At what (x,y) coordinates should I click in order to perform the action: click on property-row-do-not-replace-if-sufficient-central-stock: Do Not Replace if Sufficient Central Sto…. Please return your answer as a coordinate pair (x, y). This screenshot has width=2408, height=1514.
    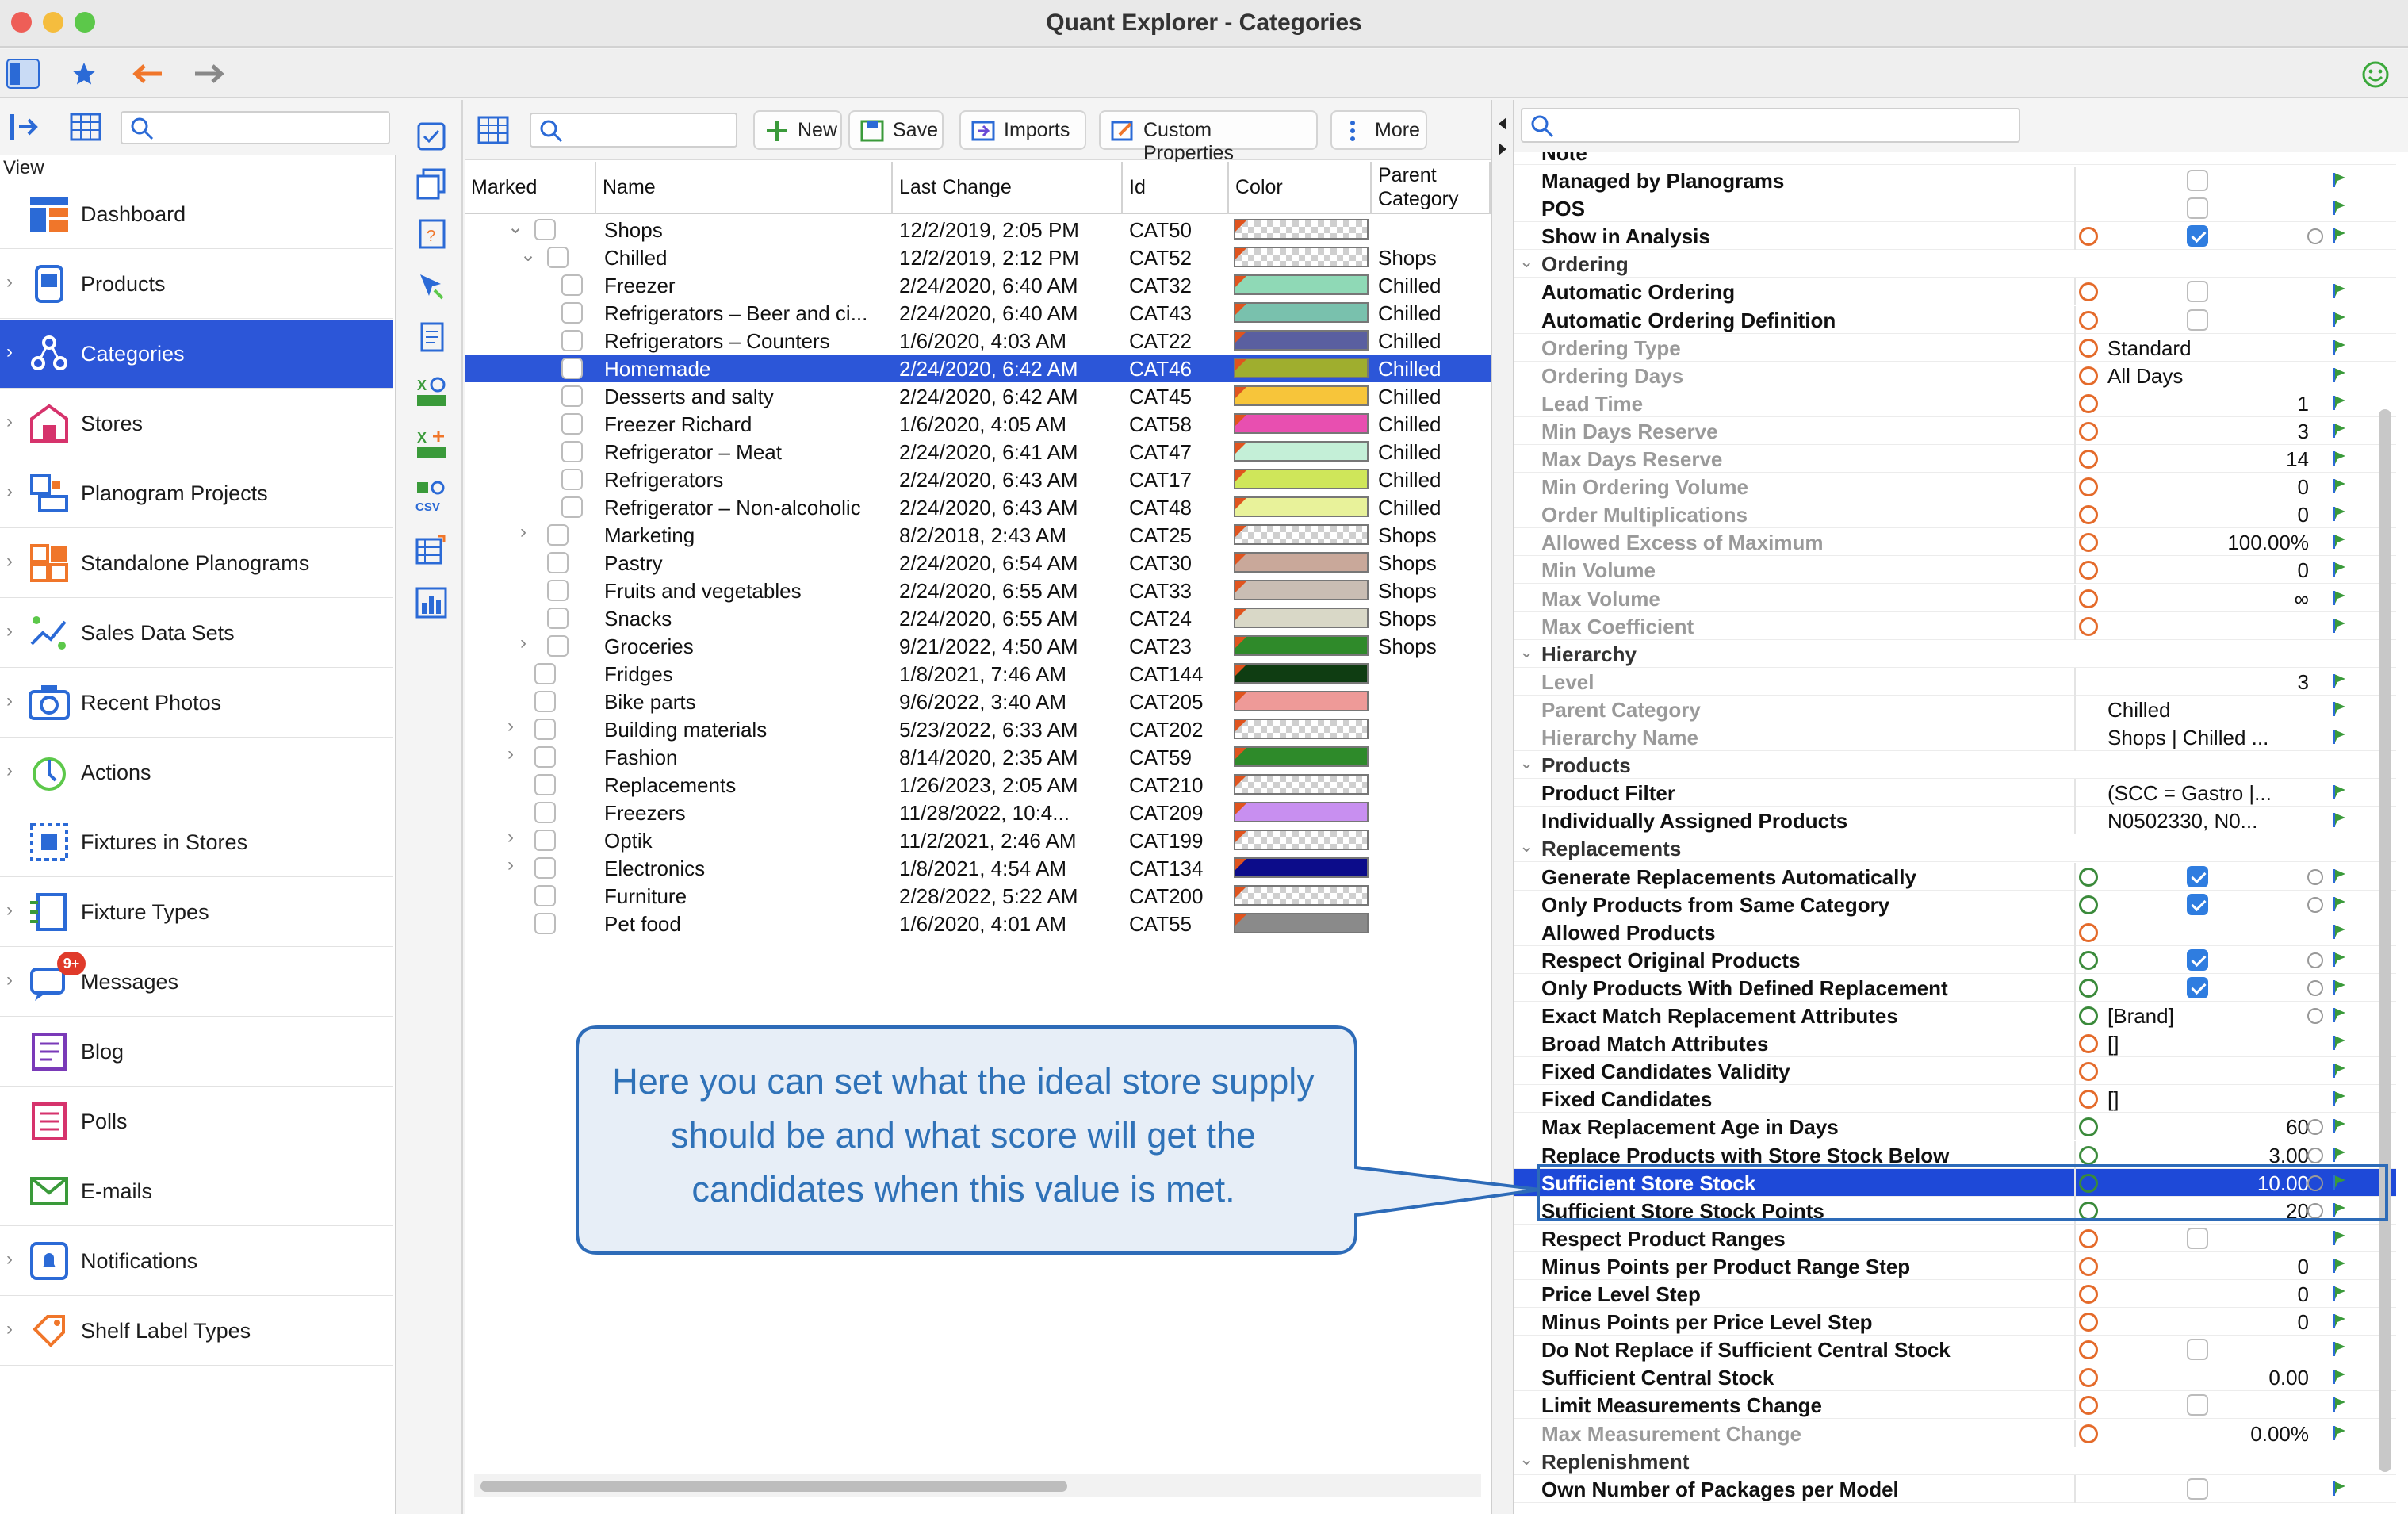
    Looking at the image, I should click on (1955, 1350).